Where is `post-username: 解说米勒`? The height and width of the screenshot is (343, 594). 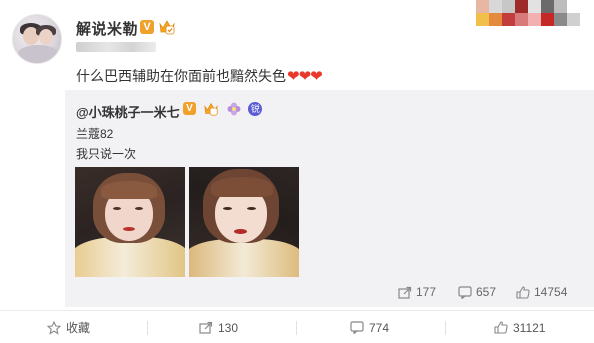 post-username: 解说米勒 is located at coordinates (107, 28).